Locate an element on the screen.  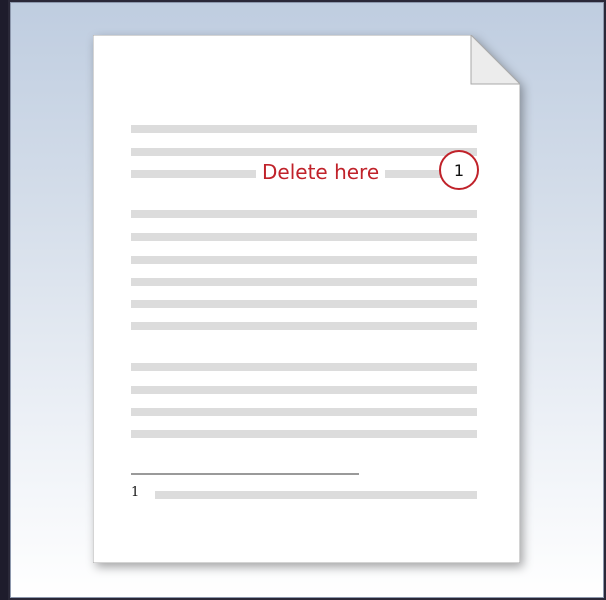
footnote-text-line is located at coordinates (316, 495).